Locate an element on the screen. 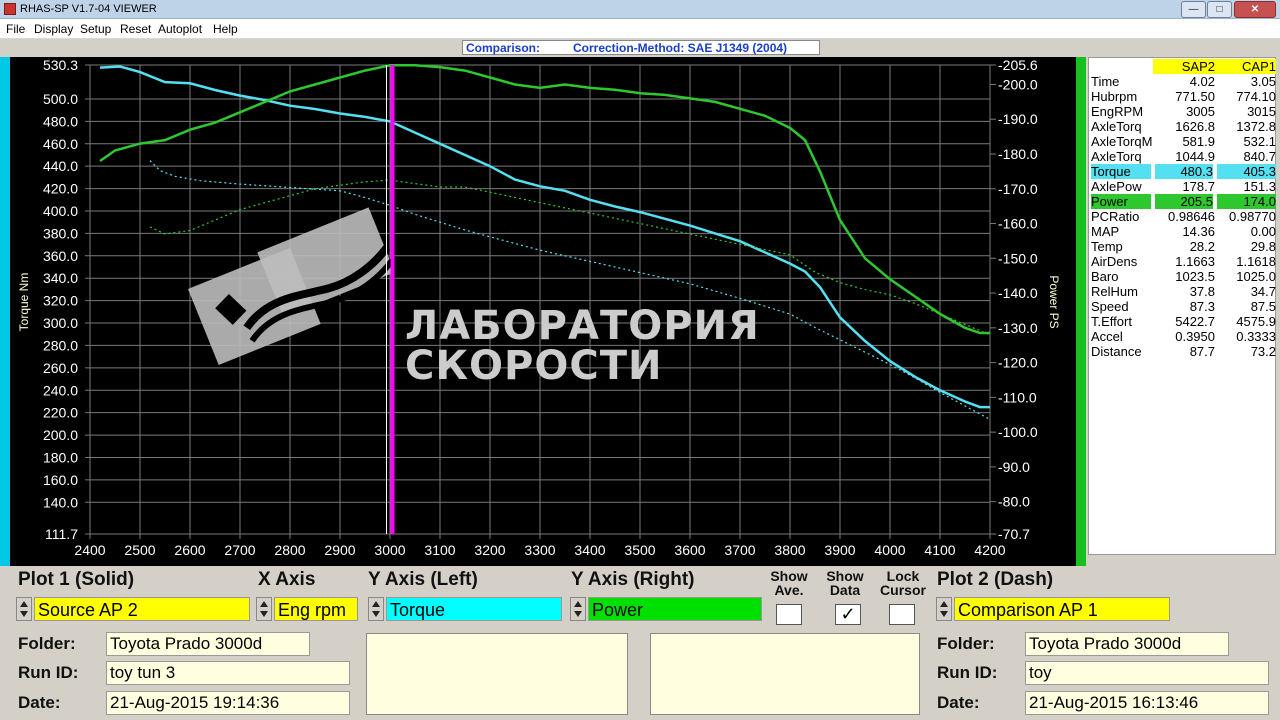 The height and width of the screenshot is (720, 1280). maximize-button: □ is located at coordinates (1219, 9).